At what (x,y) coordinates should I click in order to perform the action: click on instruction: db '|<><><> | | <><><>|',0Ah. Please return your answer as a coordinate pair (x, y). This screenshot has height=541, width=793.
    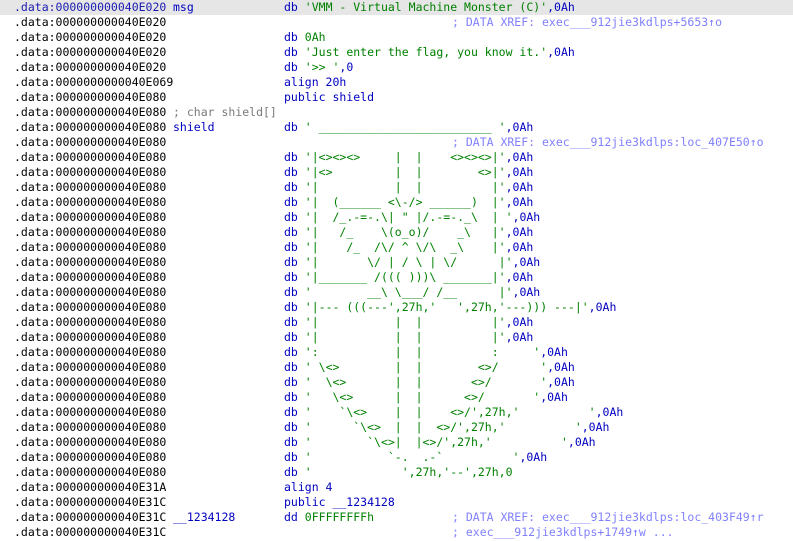
    Looking at the image, I should click on (408, 157).